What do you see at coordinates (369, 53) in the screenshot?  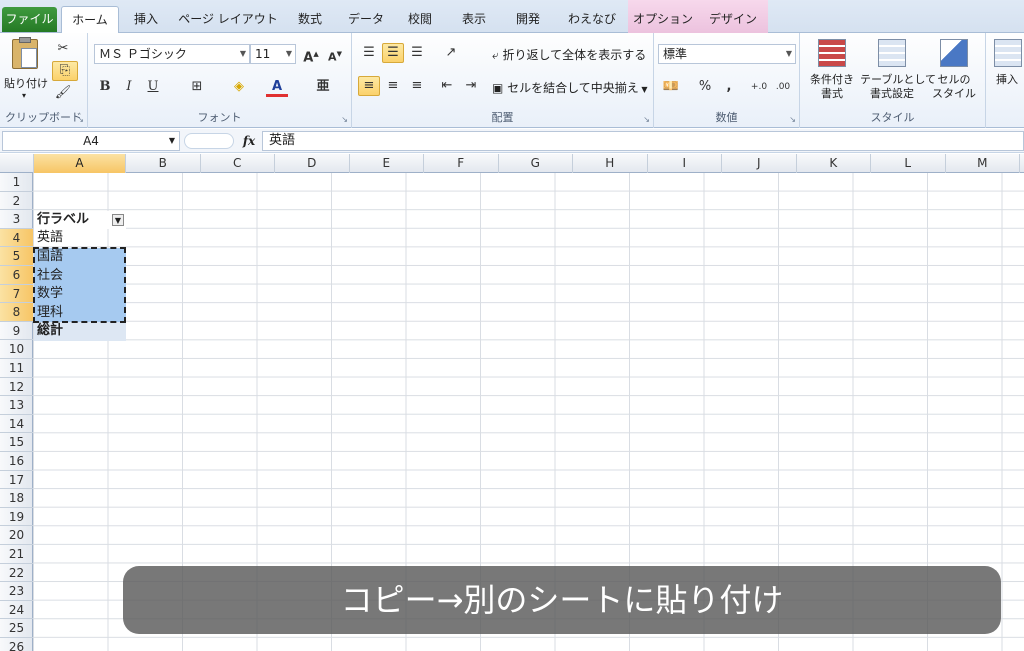 I see `align-top-icon: ☰` at bounding box center [369, 53].